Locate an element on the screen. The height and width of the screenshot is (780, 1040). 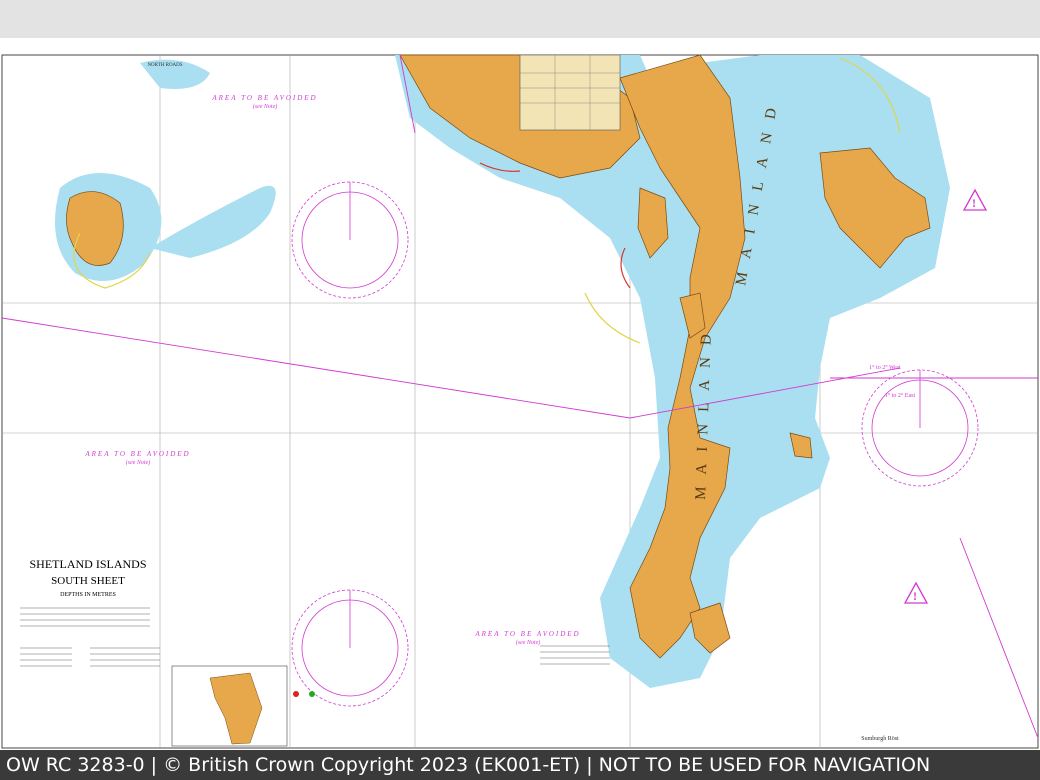
avoid-label-south: AREA TO BE AVOIDED is located at coordinates (527, 634).